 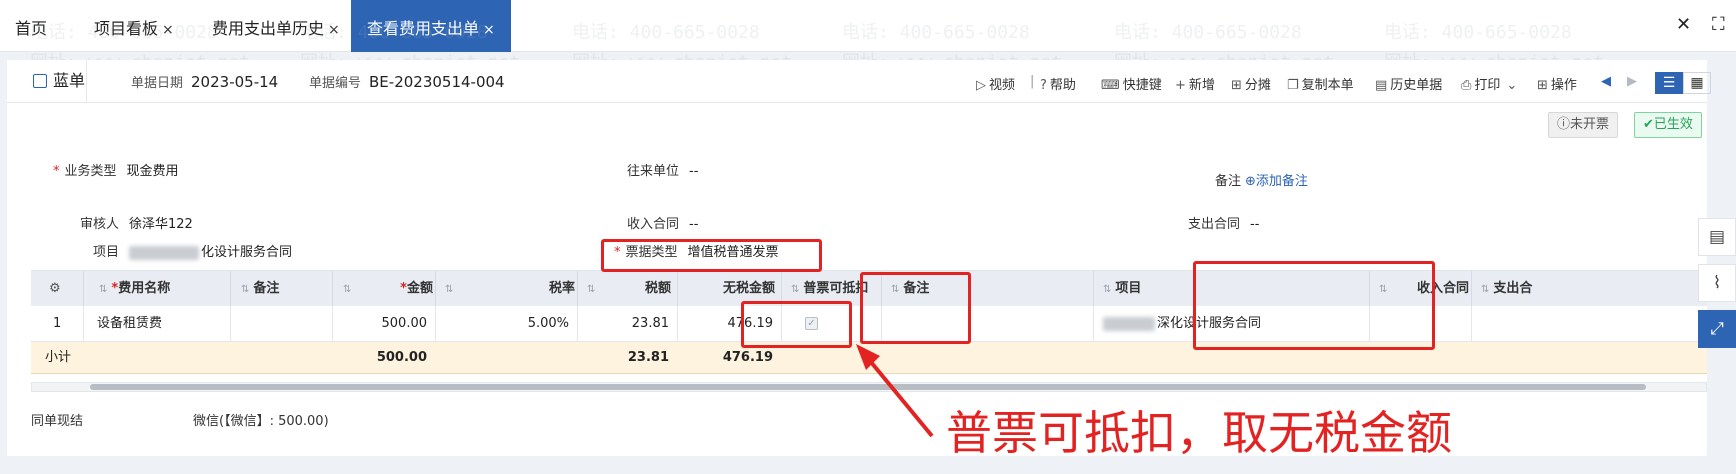 I want to click on annotation-arrow, so click(x=895, y=391).